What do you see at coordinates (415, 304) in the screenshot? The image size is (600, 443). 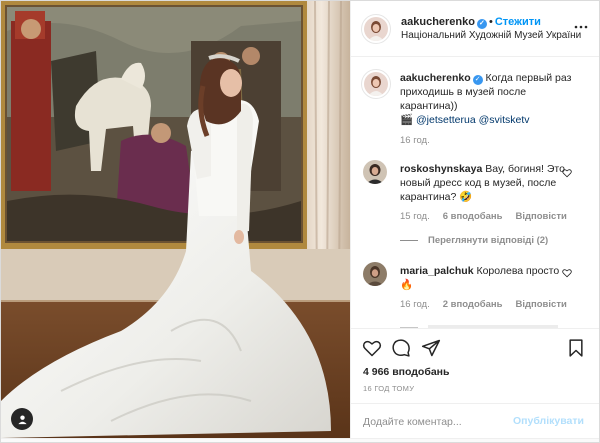 I see `comment-time: 16 год.` at bounding box center [415, 304].